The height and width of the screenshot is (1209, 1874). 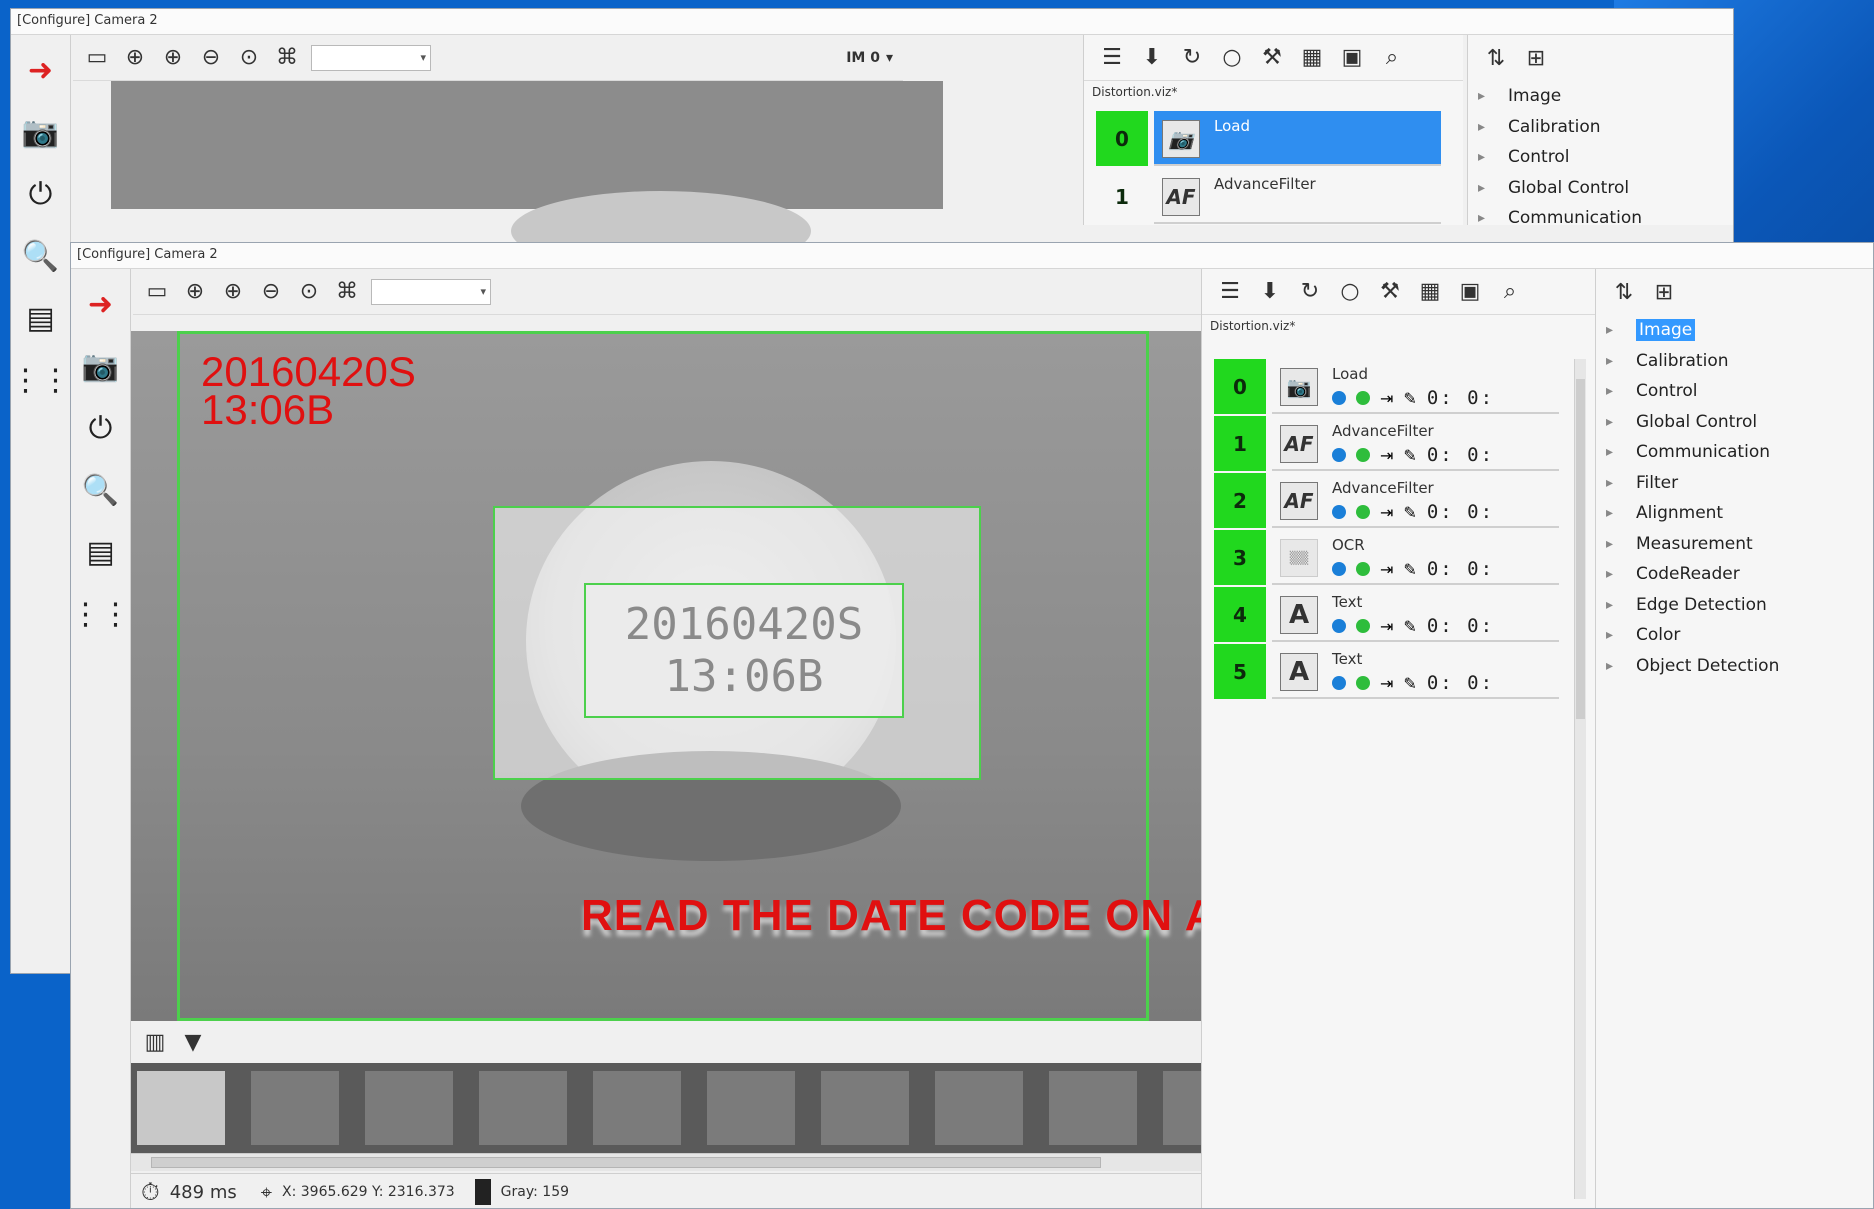 What do you see at coordinates (1268, 196) in the screenshot?
I see `tool-row: 1 AF AdvanceFilter` at bounding box center [1268, 196].